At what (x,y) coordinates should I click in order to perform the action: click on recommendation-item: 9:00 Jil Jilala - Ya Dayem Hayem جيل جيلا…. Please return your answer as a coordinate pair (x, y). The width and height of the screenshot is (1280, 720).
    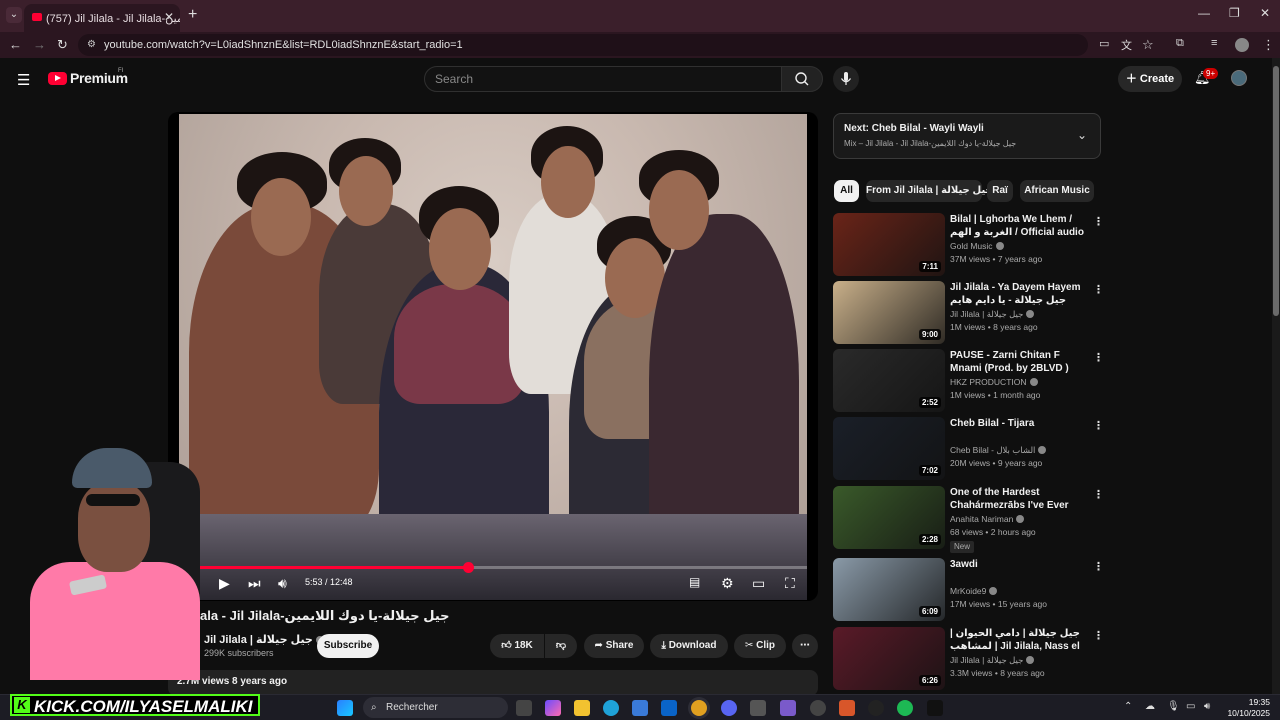
    Looking at the image, I should click on (968, 313).